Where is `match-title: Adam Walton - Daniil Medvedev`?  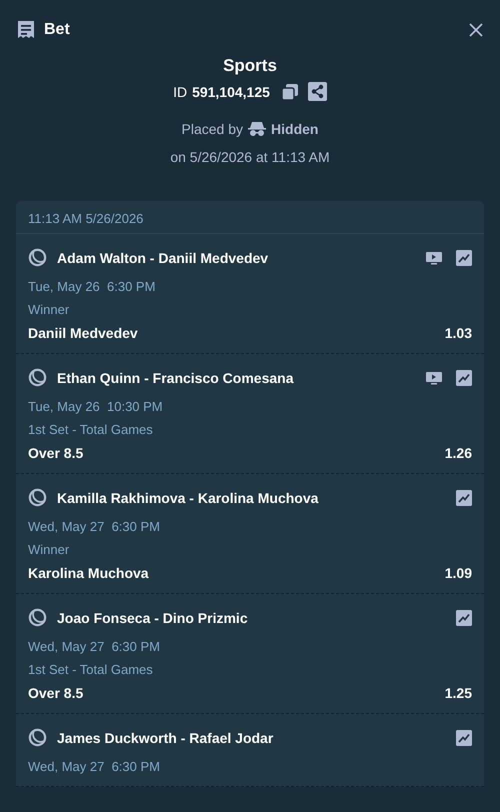
match-title: Adam Walton - Daniil Medvedev is located at coordinates (163, 258).